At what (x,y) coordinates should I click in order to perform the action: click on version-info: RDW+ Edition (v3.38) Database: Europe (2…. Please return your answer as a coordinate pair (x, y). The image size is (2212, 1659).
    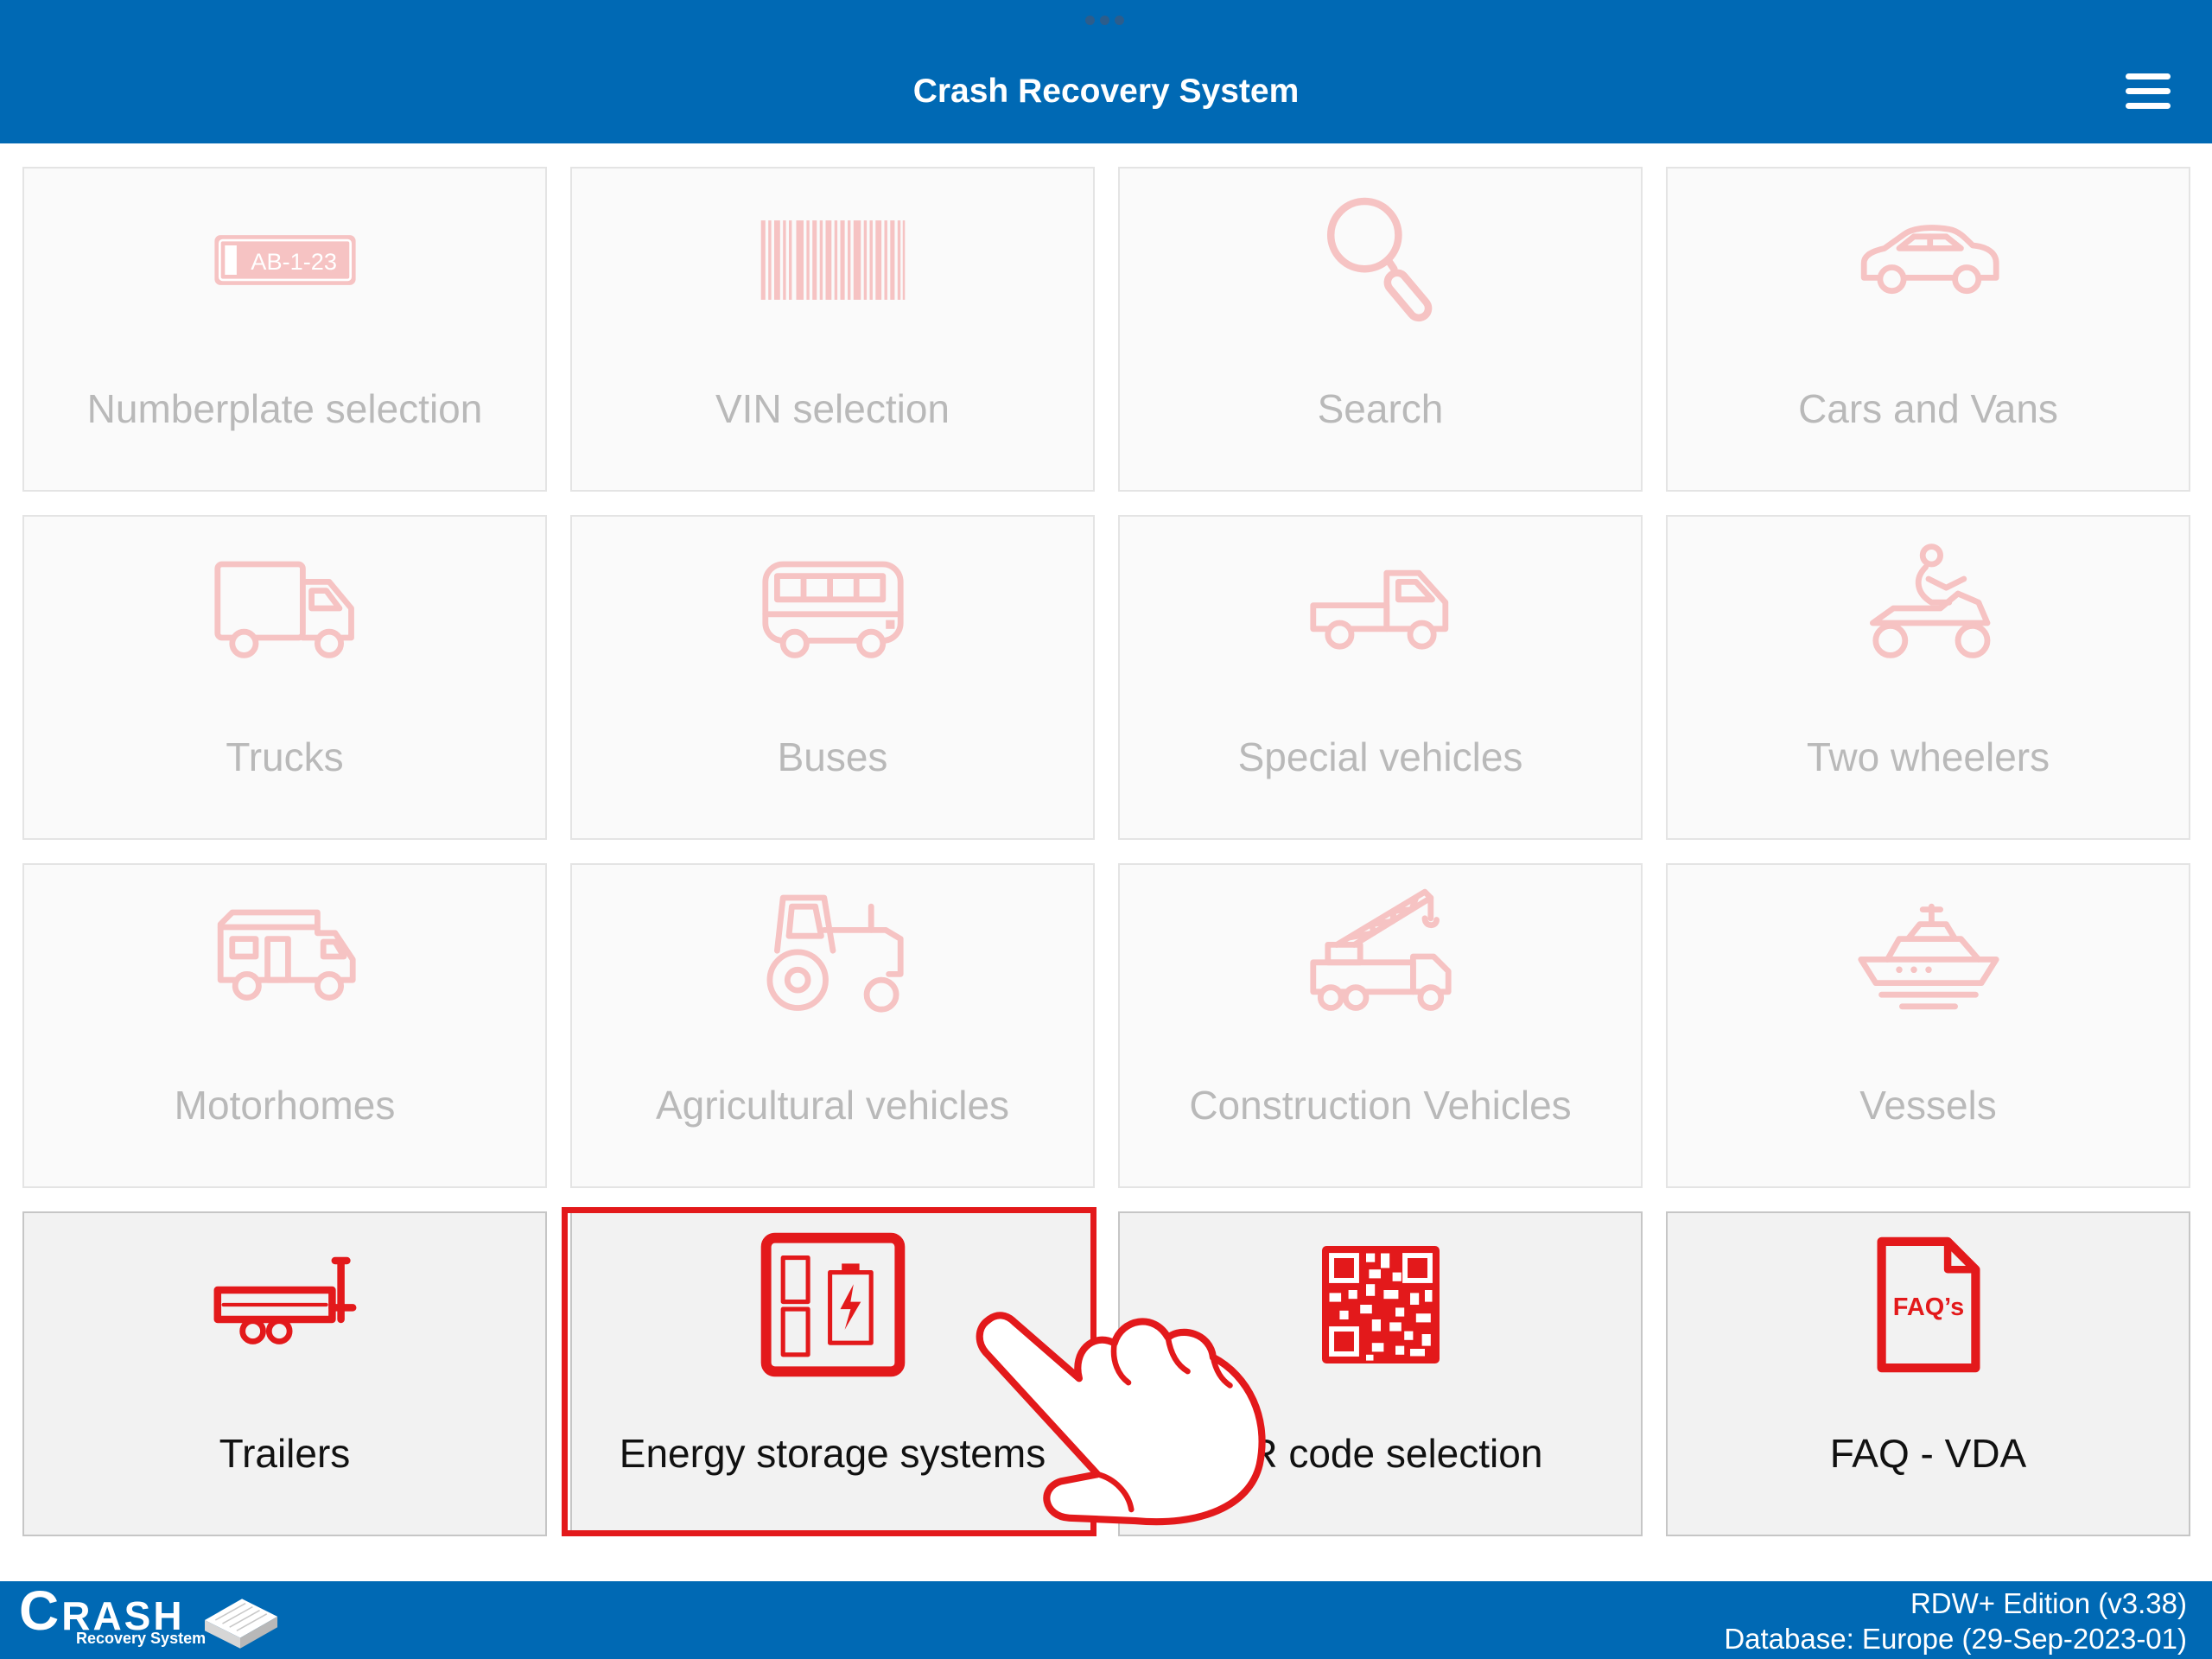
    Looking at the image, I should click on (1955, 1621).